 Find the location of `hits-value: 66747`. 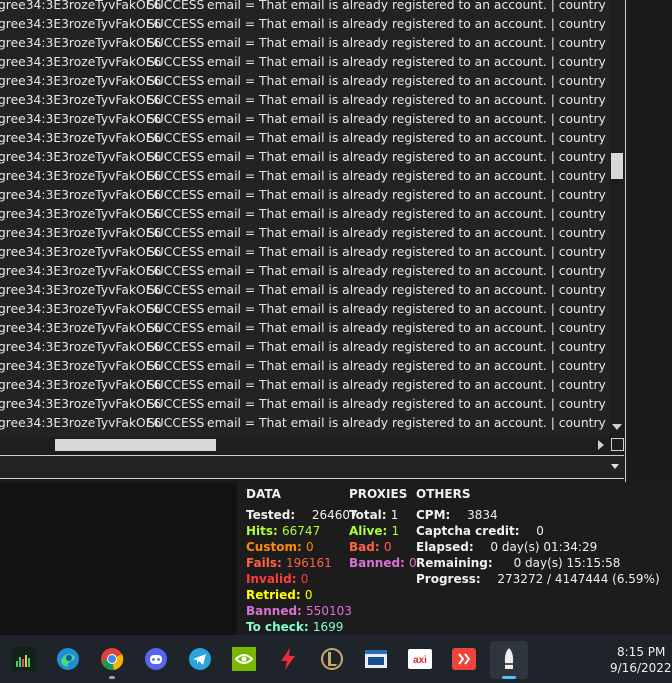

hits-value: 66747 is located at coordinates (301, 531).